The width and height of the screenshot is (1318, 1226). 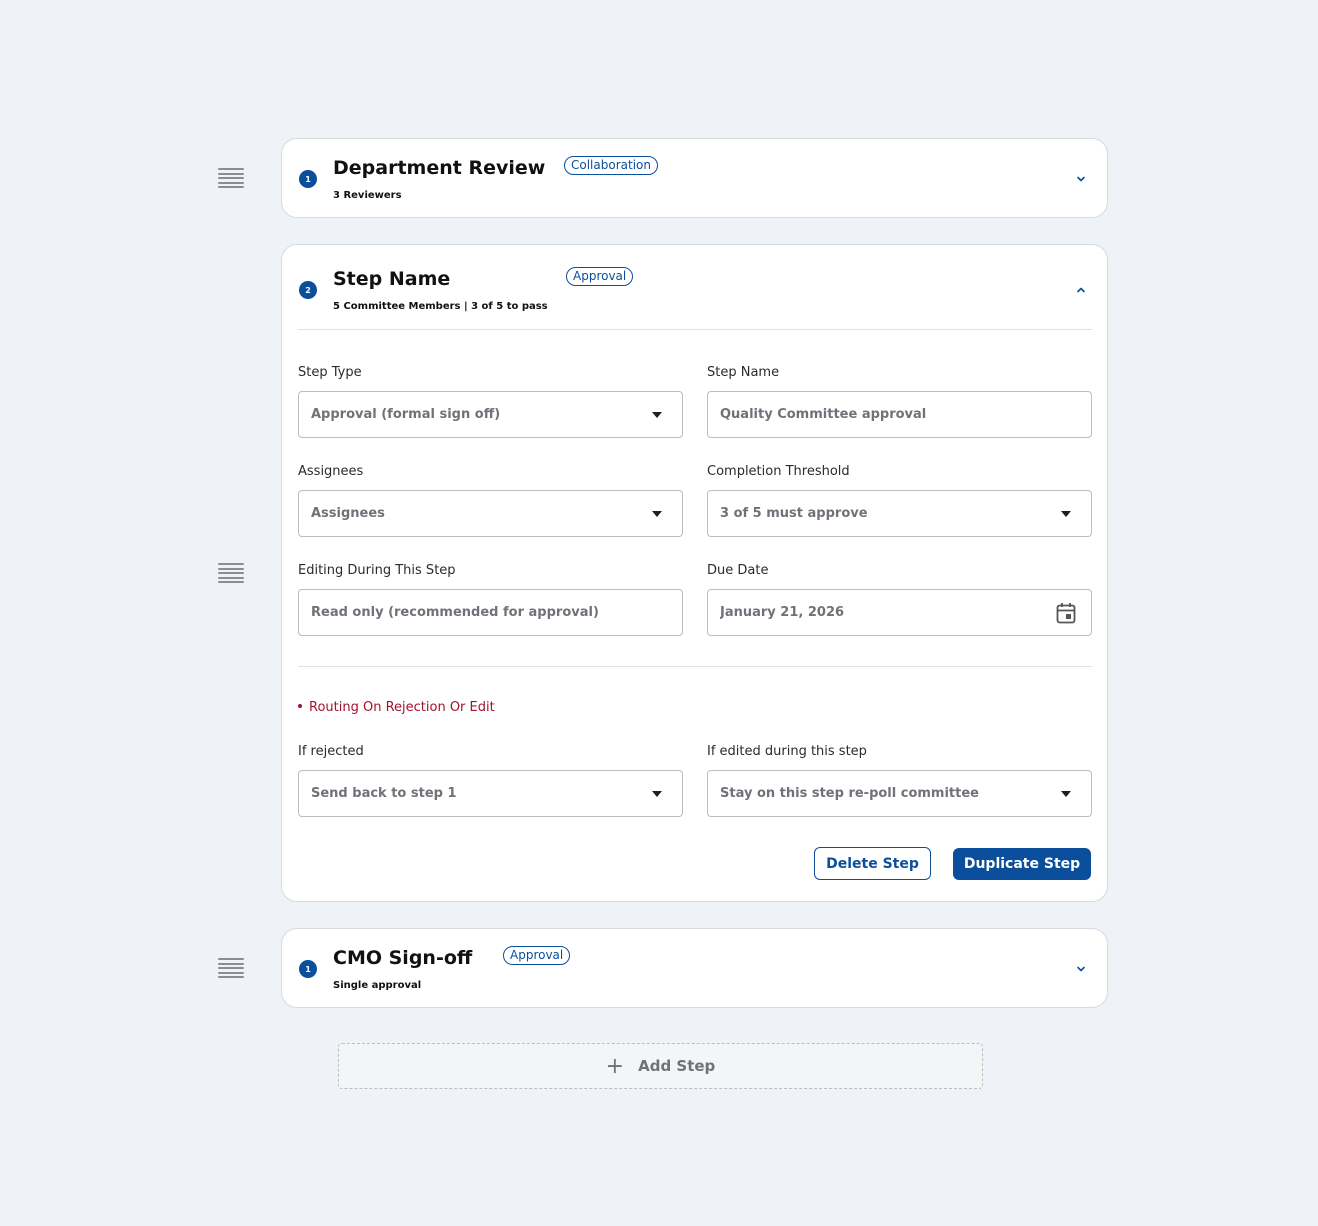 What do you see at coordinates (872, 863) in the screenshot?
I see `delete-step-button: Delete Step` at bounding box center [872, 863].